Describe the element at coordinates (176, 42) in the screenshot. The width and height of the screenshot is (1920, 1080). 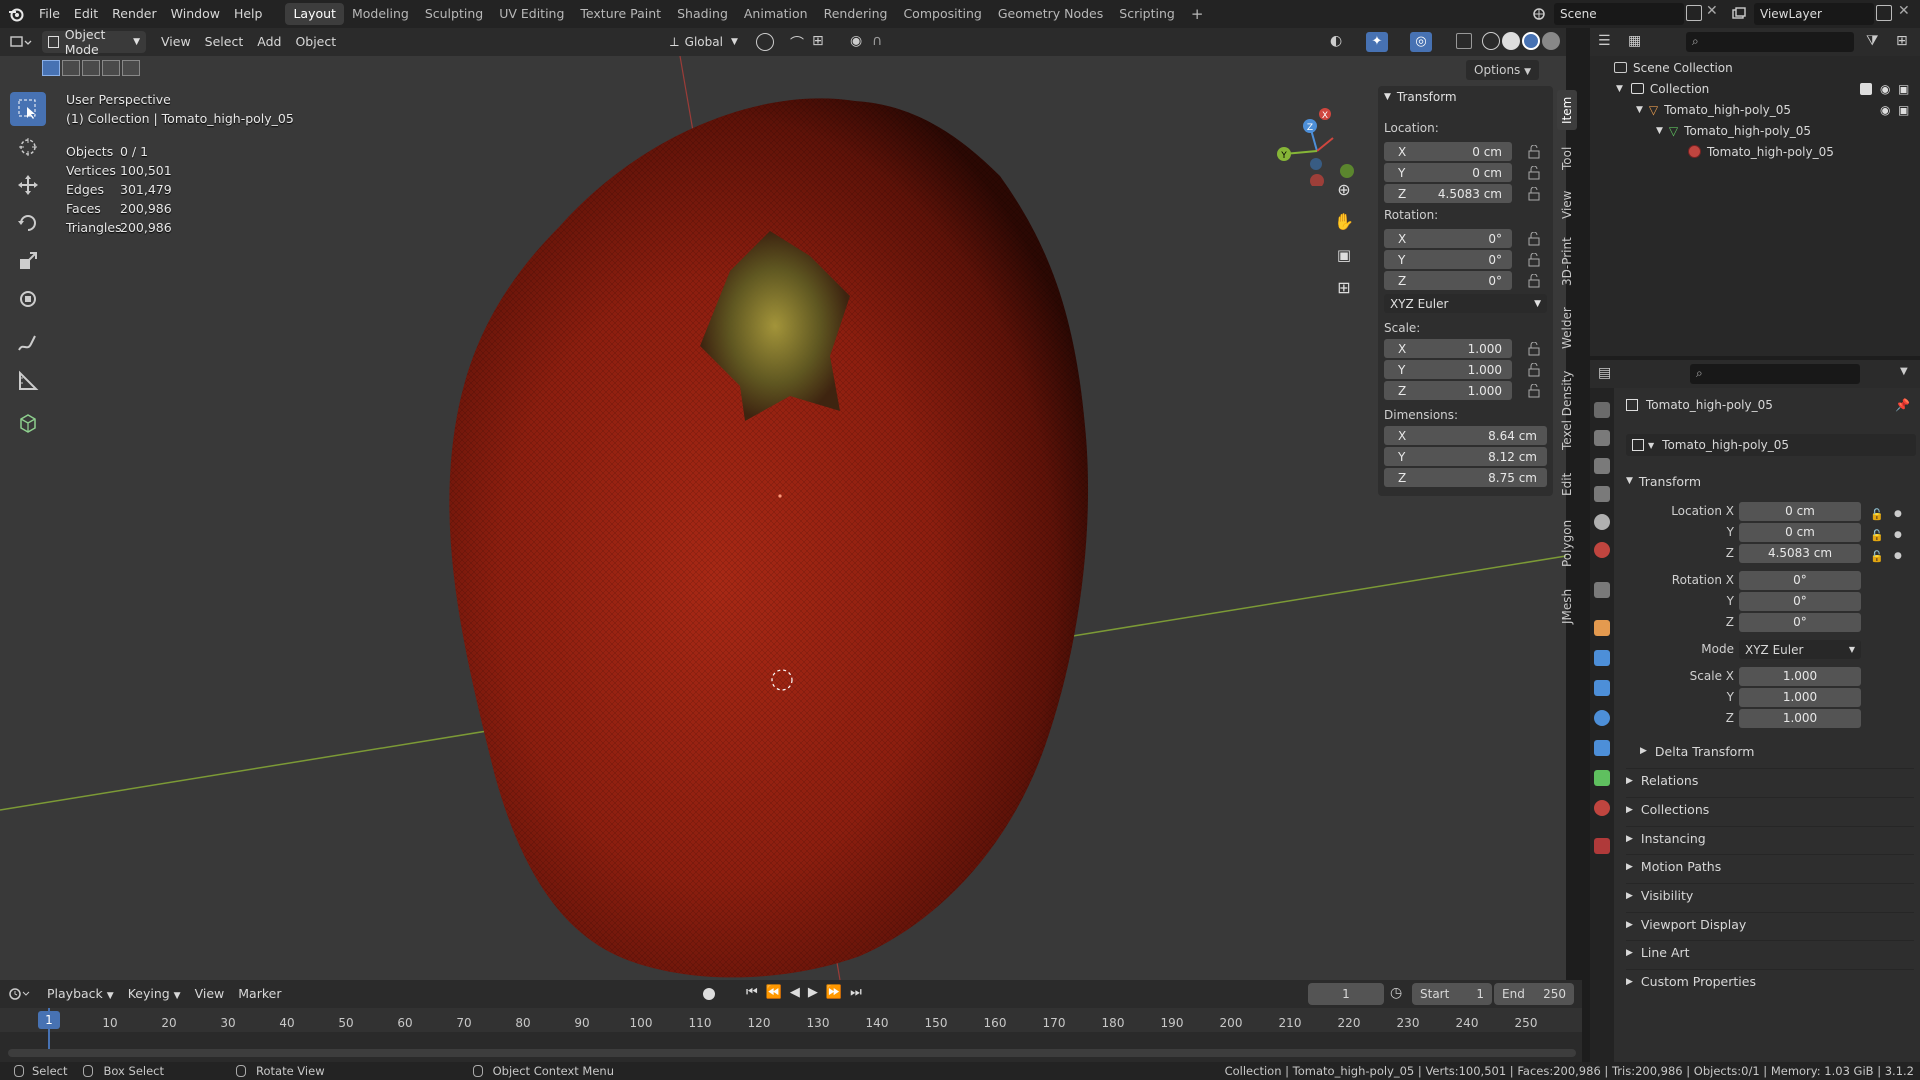
I see `menu-view: View` at that location.